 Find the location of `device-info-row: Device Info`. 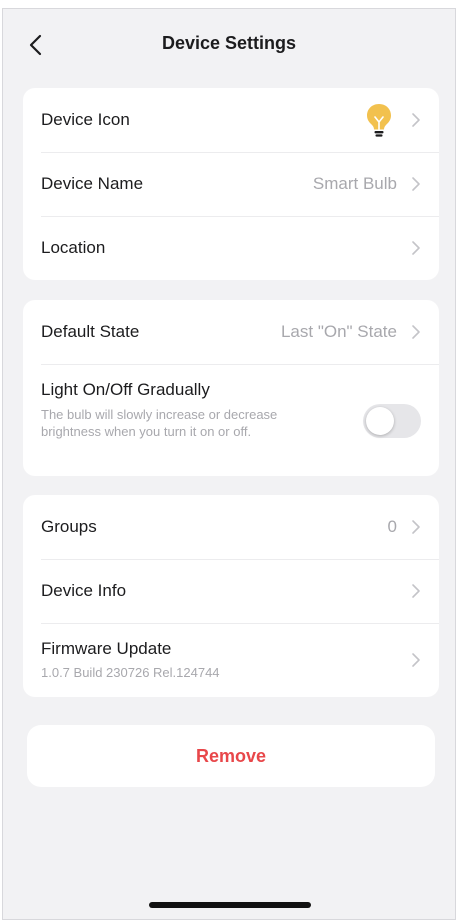

device-info-row: Device Info is located at coordinates (231, 591).